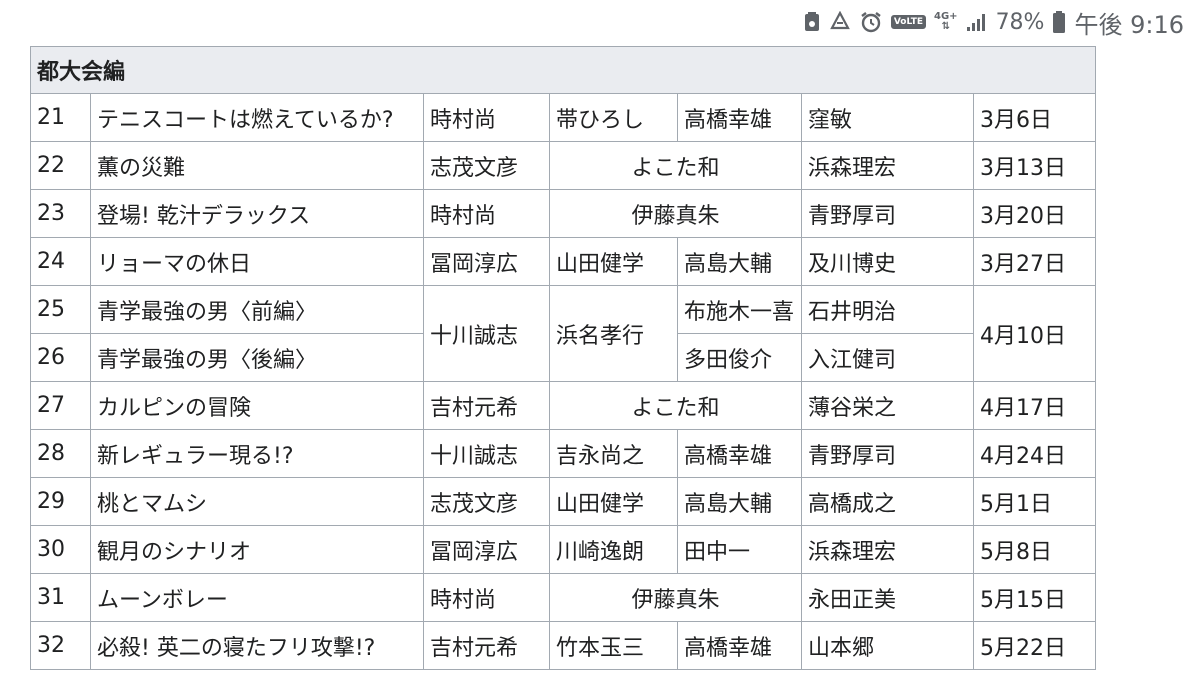 This screenshot has width=1200, height=675. I want to click on air-date: 5月22日, so click(1034, 645).